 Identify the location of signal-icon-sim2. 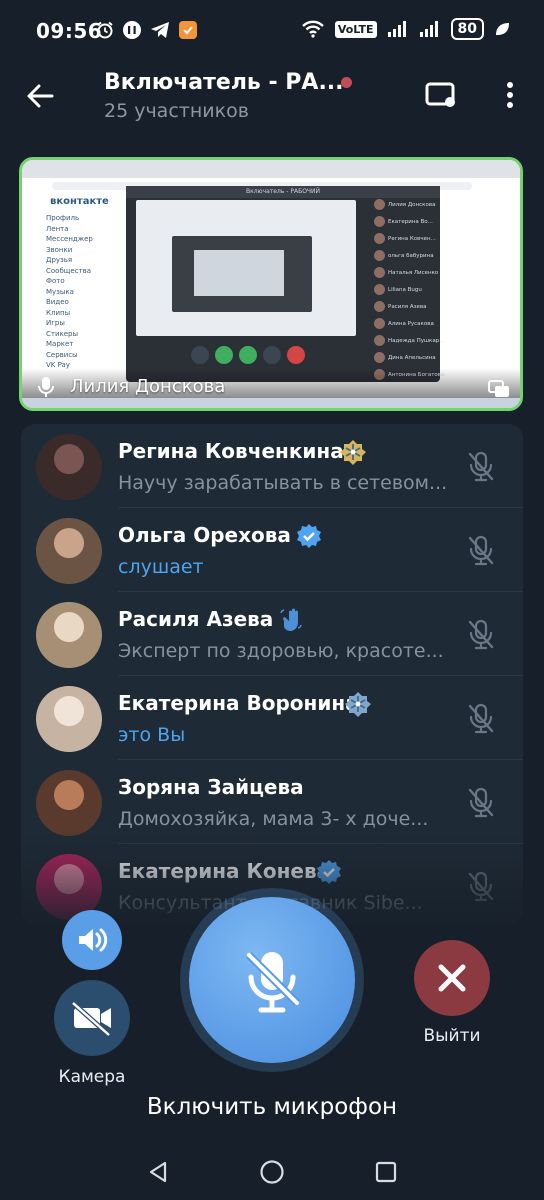
(428, 29).